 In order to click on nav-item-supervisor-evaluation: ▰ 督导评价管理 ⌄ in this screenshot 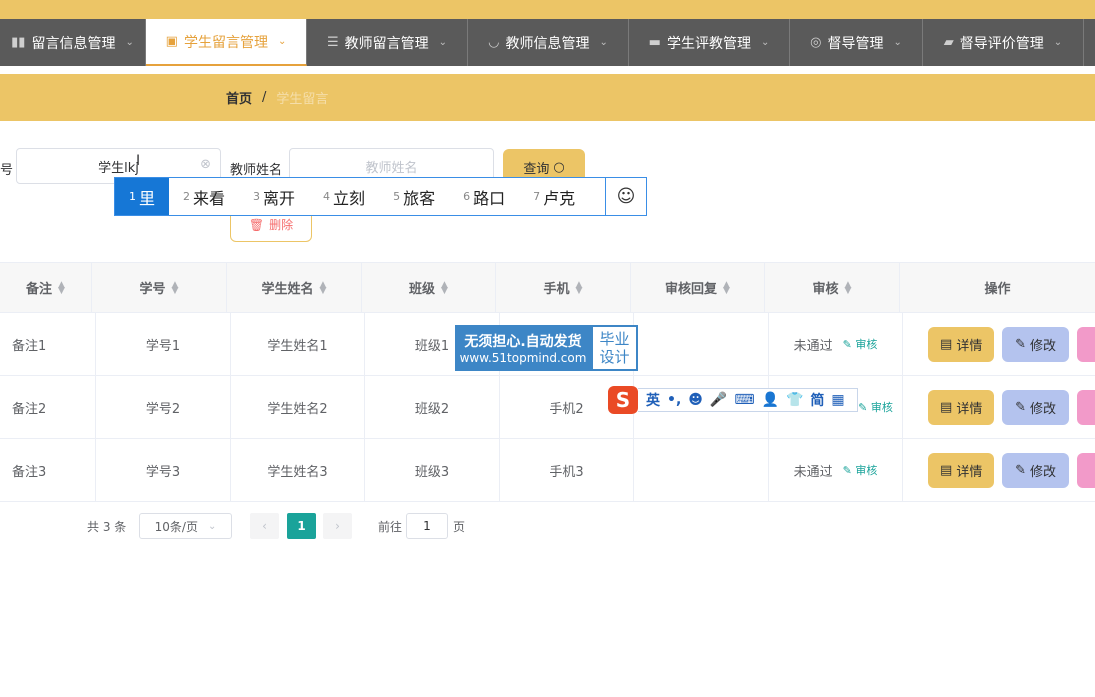, I will do `click(1003, 42)`.